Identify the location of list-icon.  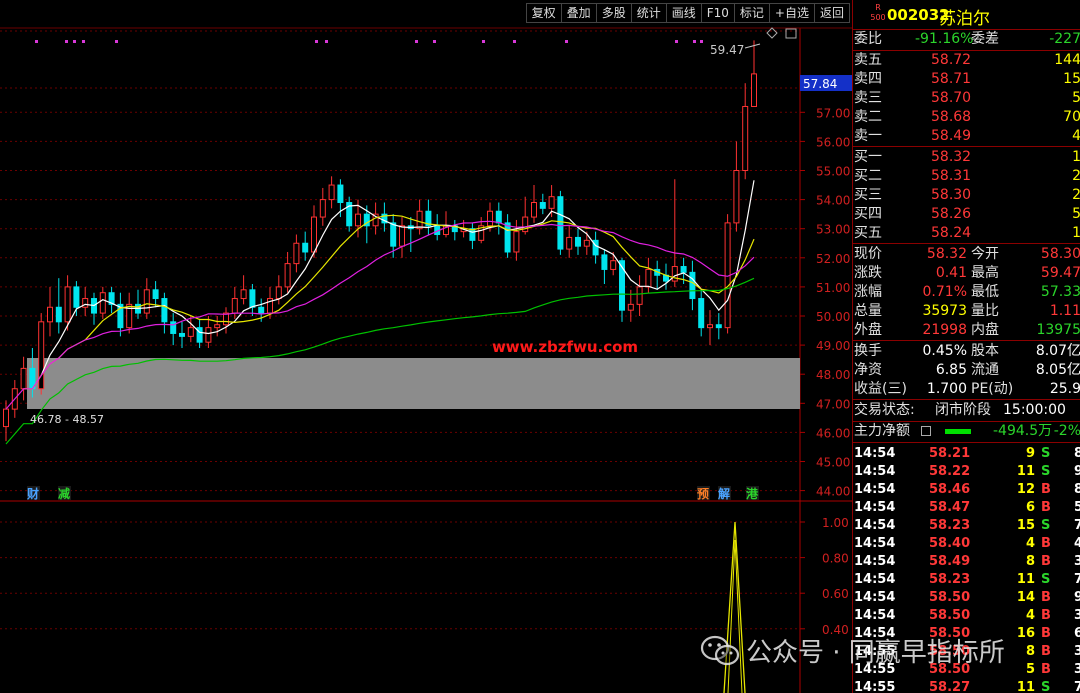
(926, 431).